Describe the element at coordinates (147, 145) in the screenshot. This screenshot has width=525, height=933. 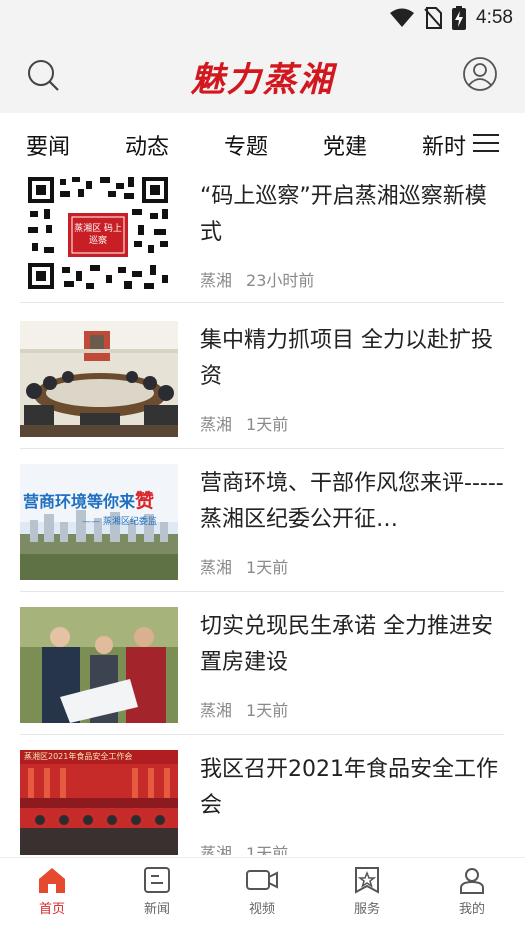
I see `tab-updates: 动态` at that location.